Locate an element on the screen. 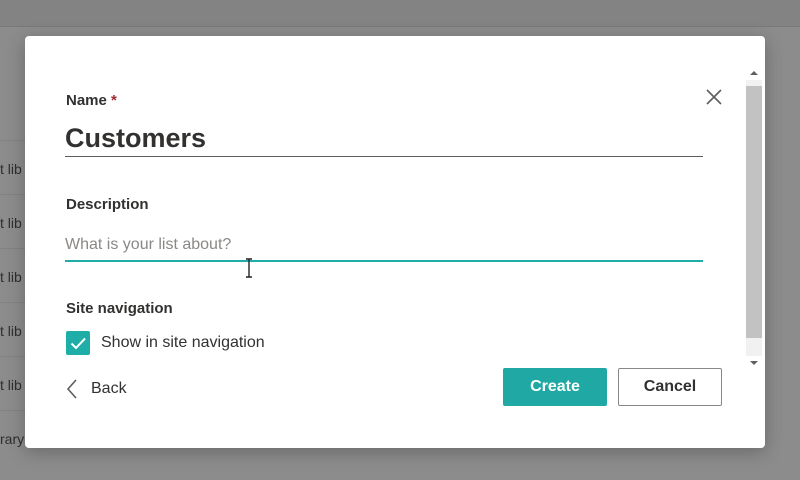  site-navigation-label: Site navigation is located at coordinates (119, 308).